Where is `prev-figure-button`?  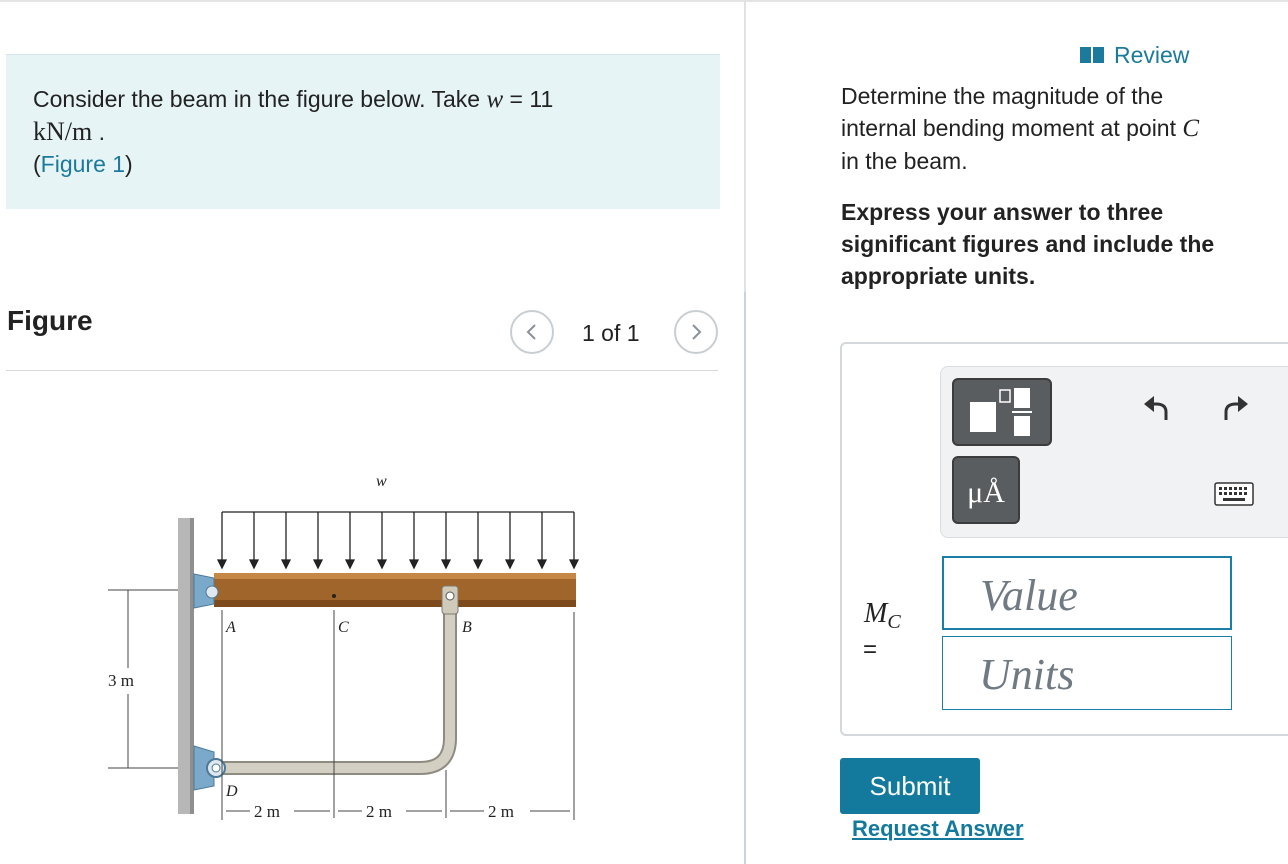 prev-figure-button is located at coordinates (532, 332).